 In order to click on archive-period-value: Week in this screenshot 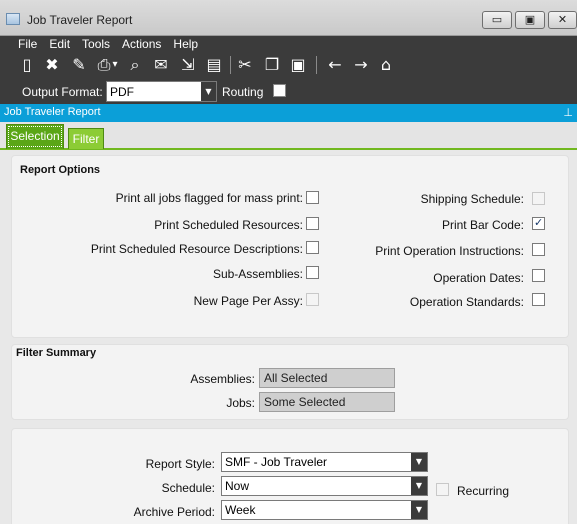, I will do `click(240, 510)`.